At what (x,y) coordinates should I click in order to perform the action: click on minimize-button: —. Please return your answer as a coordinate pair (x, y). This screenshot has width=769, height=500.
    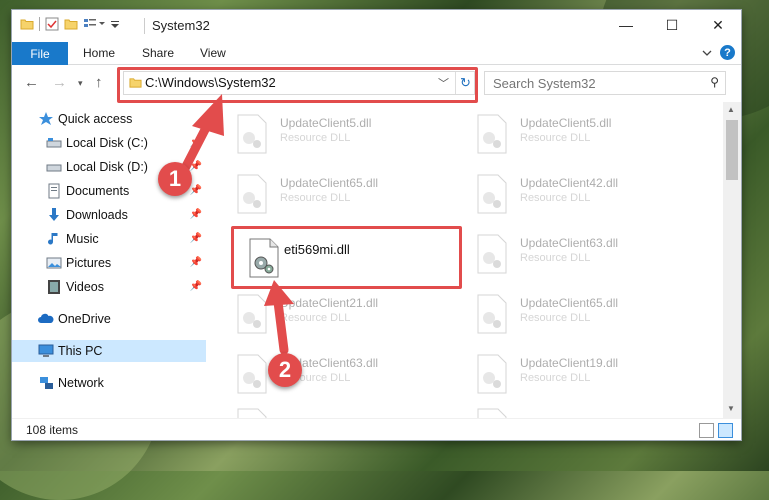
    Looking at the image, I should click on (626, 25).